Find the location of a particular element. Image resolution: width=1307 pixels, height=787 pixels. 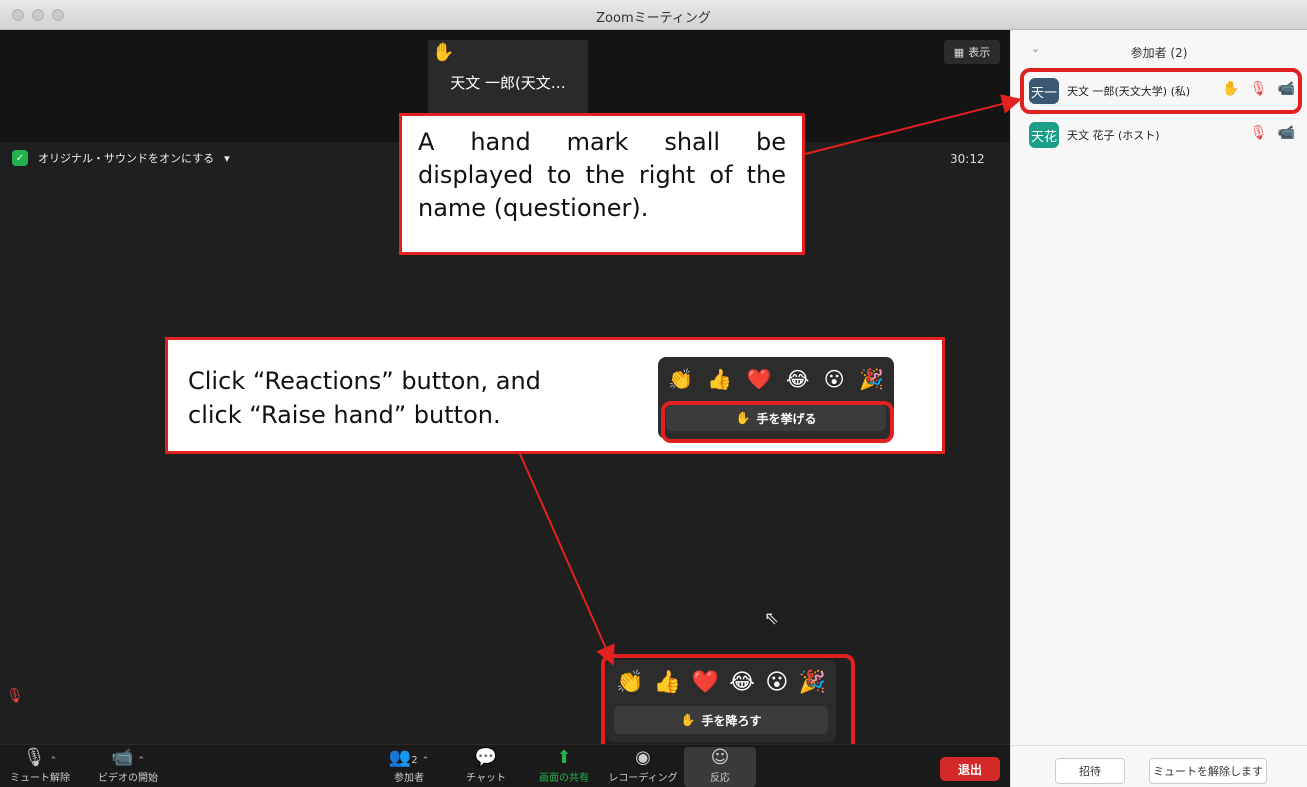

annotation-line-2: click “Raise hand” button. is located at coordinates (344, 415).